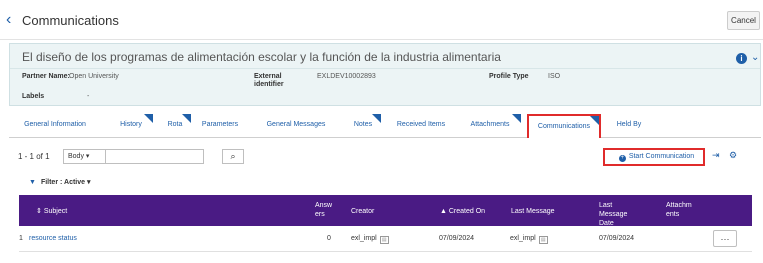  I want to click on subject-link: resource status, so click(53, 238).